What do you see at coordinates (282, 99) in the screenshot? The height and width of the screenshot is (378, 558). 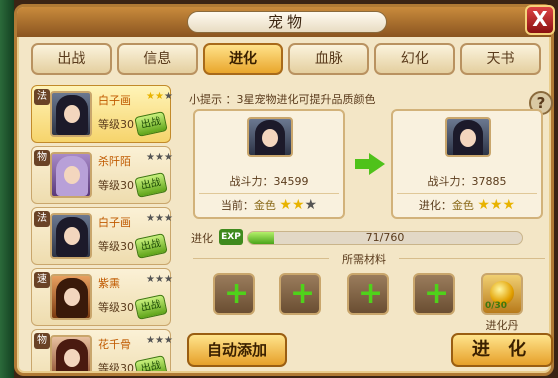 I see `tip-text: 小提示 ：3星宠物进化可提升品质颜色` at bounding box center [282, 99].